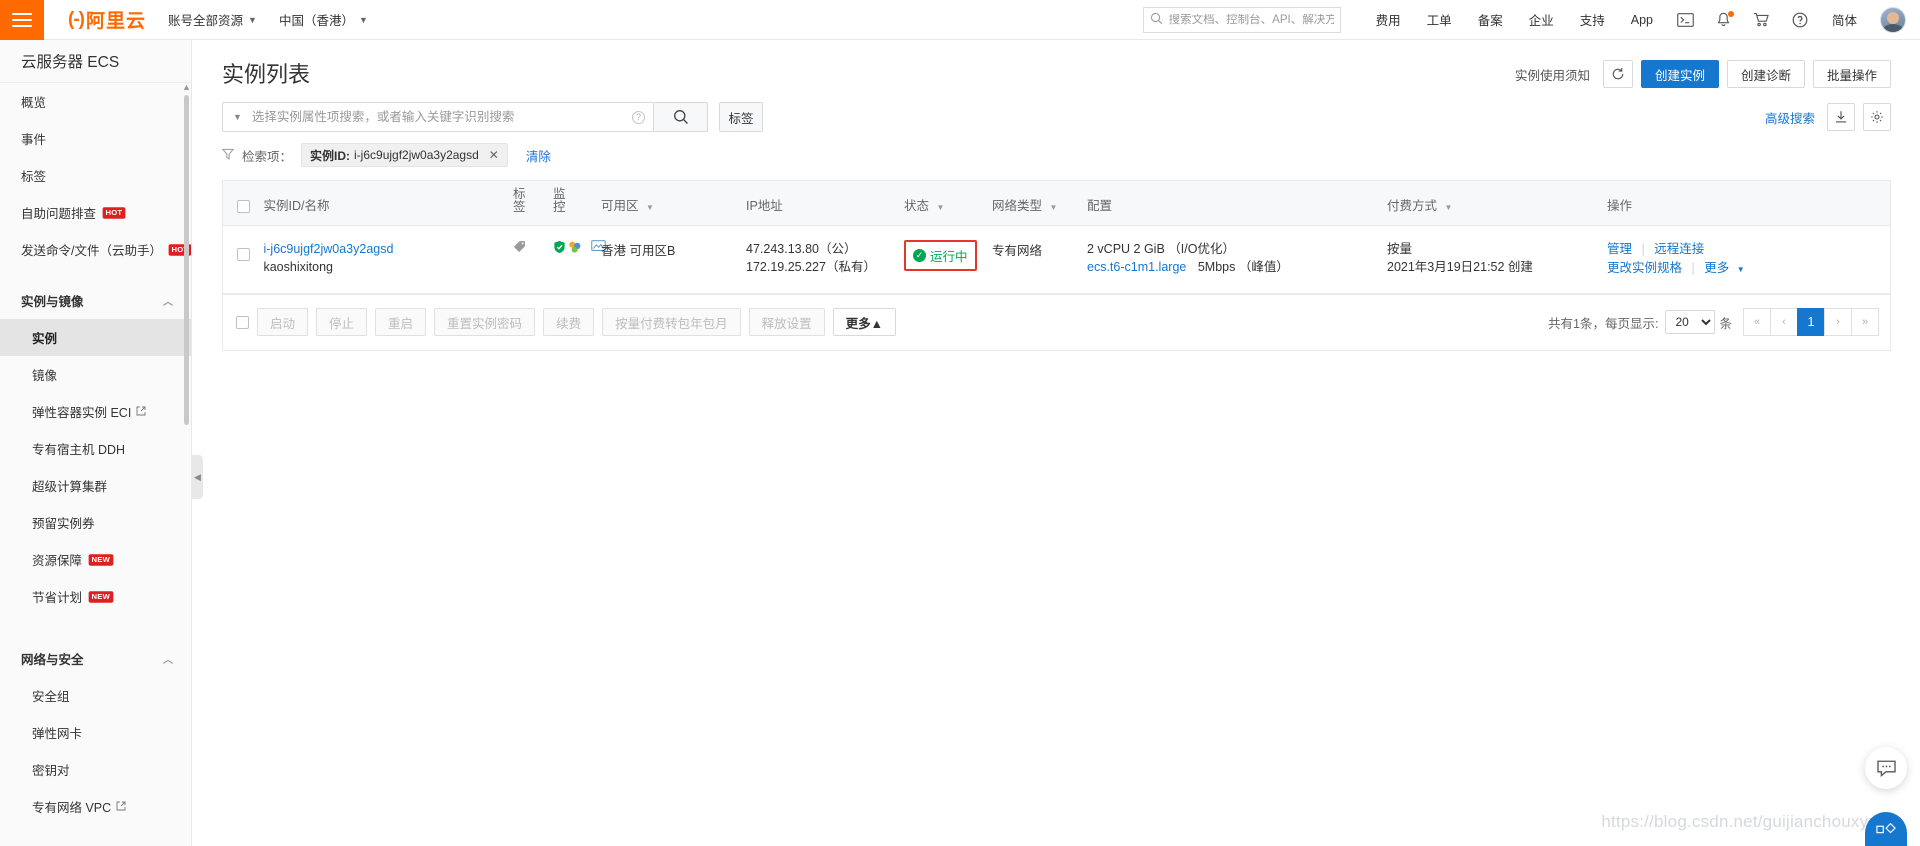  What do you see at coordinates (1552, 74) in the screenshot?
I see `instance-usage-notice-link: 实例使用须知` at bounding box center [1552, 74].